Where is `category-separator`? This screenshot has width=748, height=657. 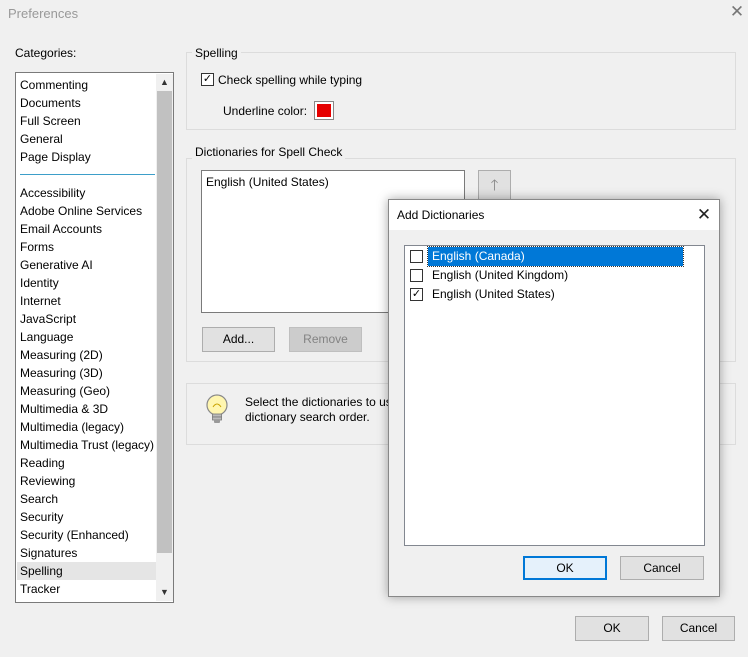 category-separator is located at coordinates (86, 175).